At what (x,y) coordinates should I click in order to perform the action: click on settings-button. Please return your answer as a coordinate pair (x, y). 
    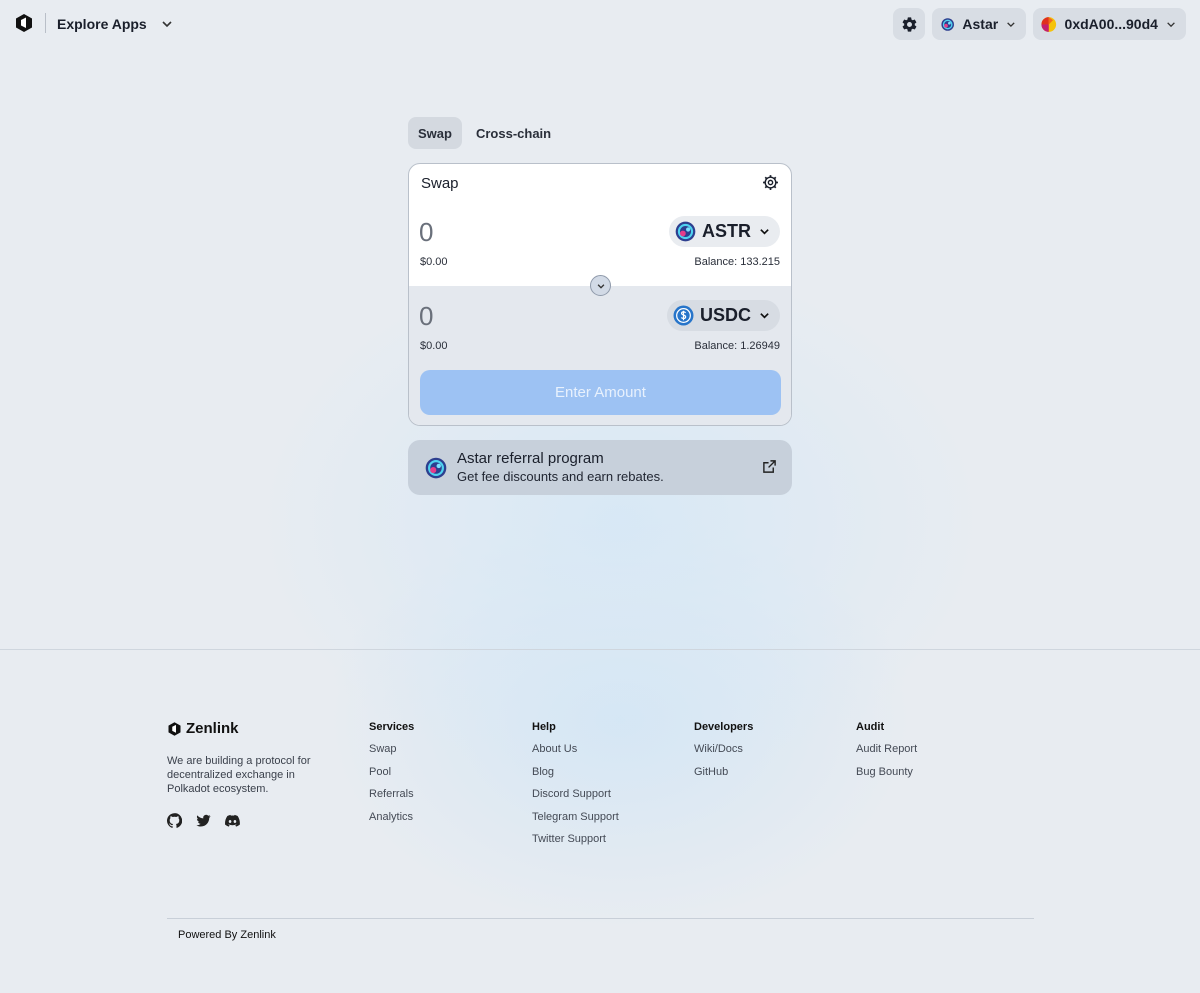
    Looking at the image, I should click on (909, 24).